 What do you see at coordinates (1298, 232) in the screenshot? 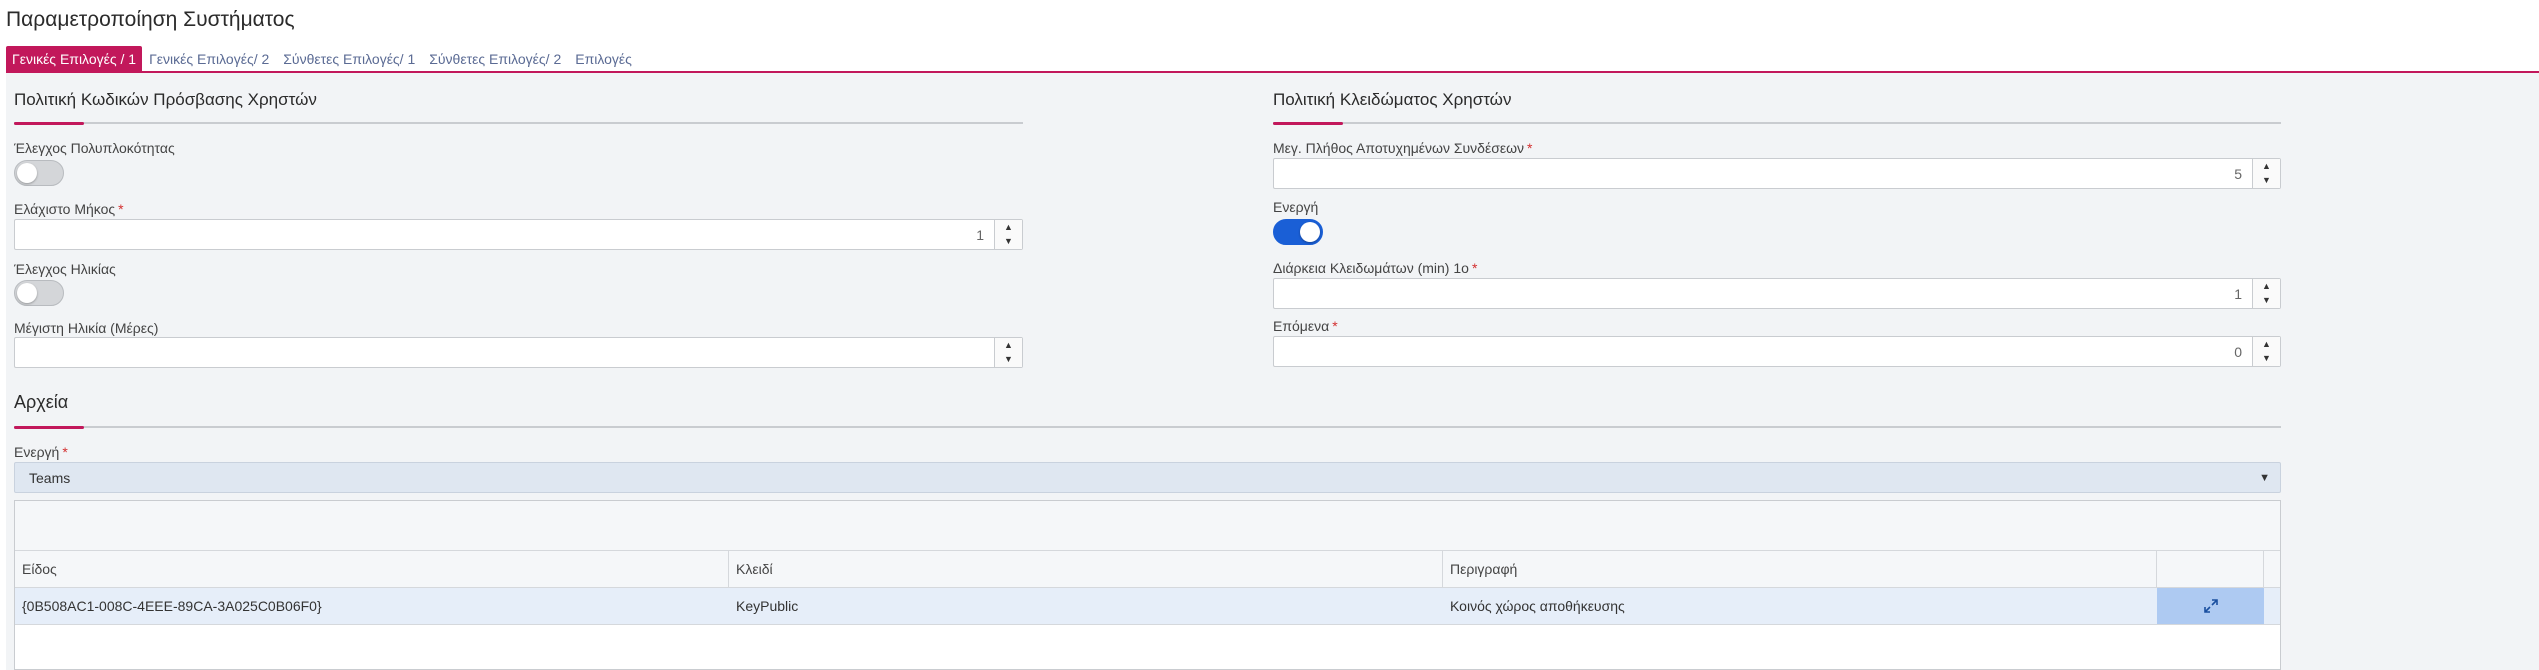
I see `lock-active-toggle` at bounding box center [1298, 232].